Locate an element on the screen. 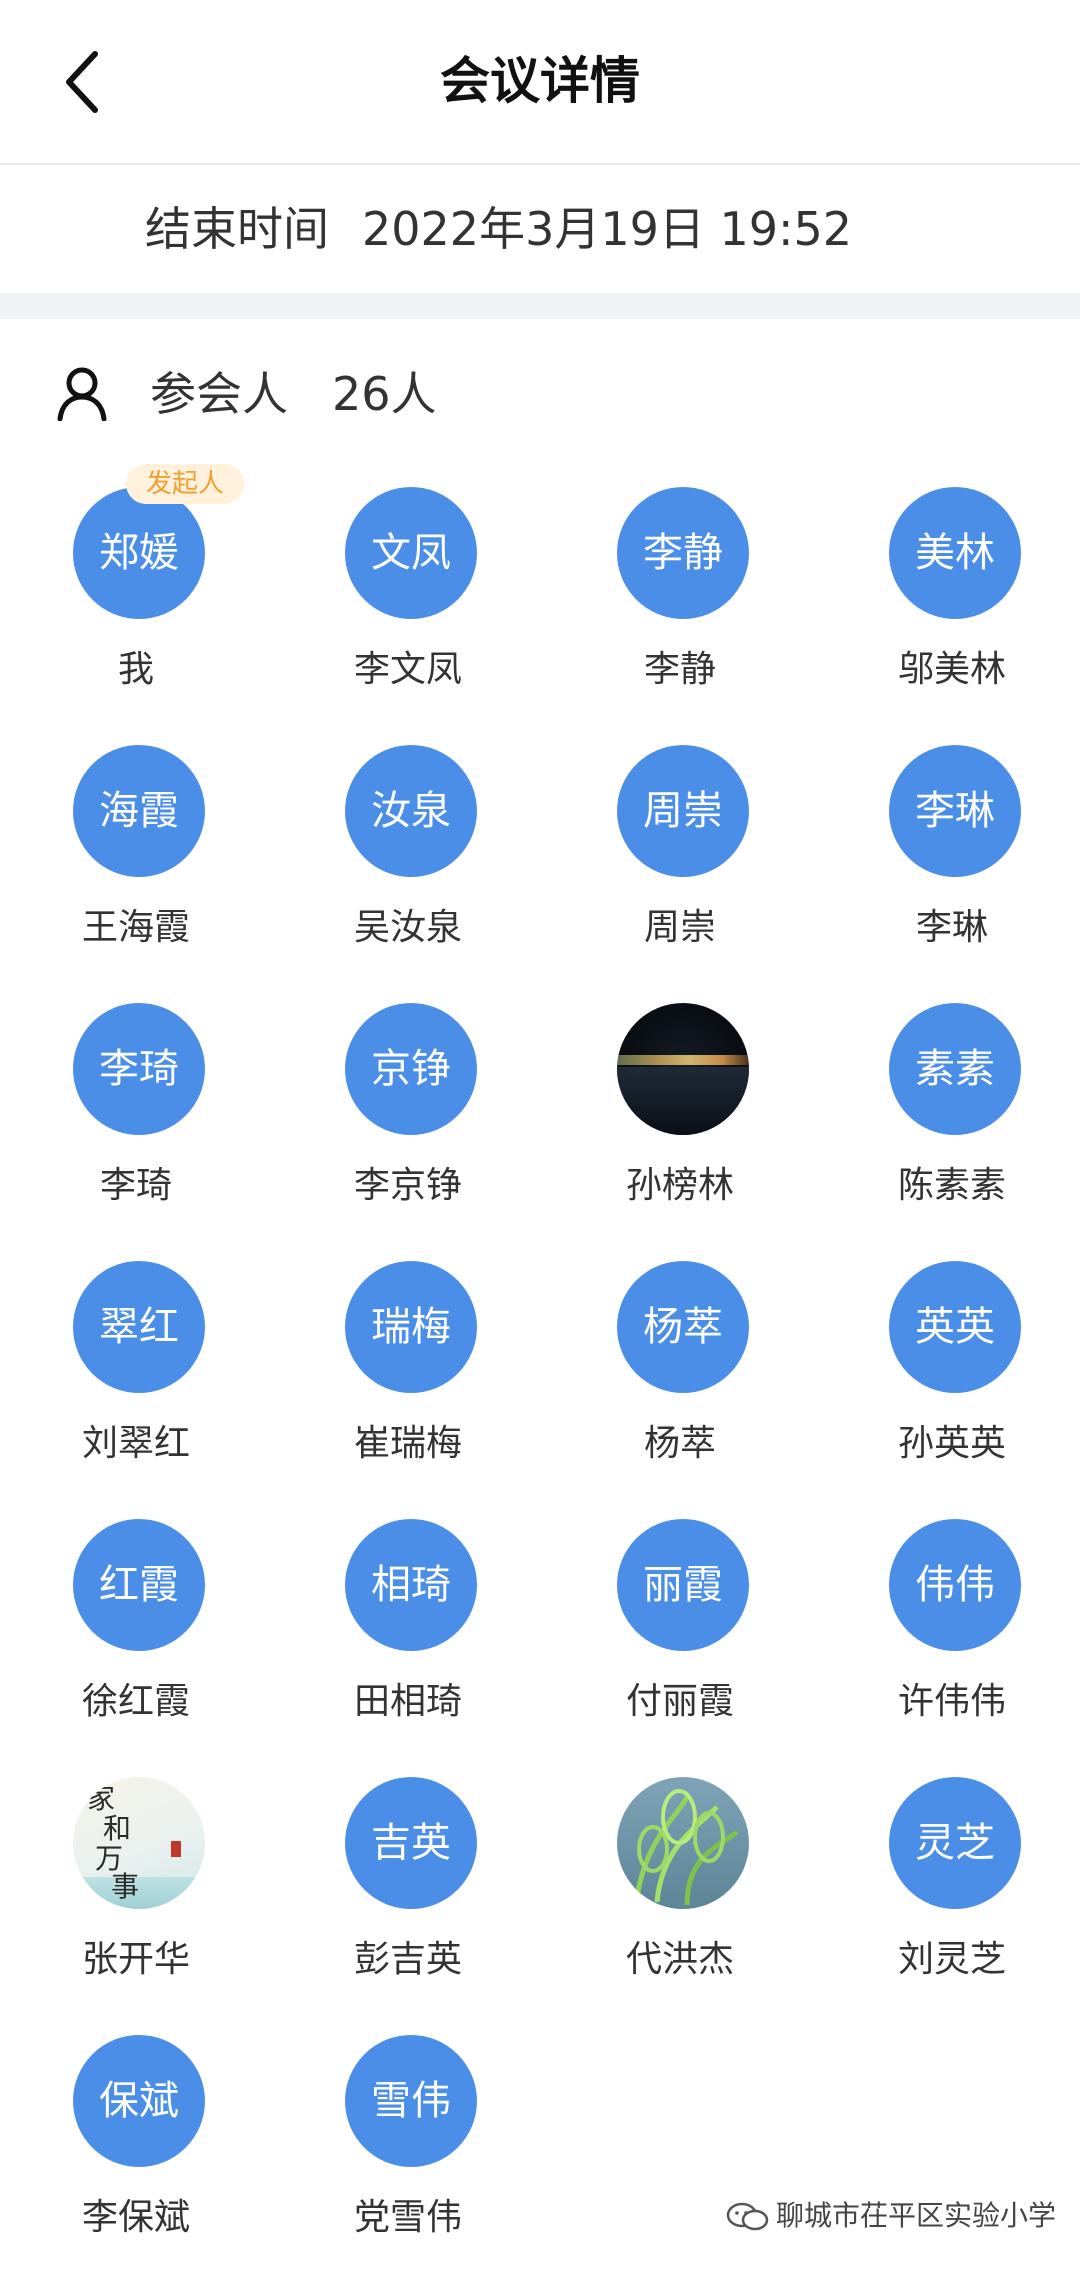 The height and width of the screenshot is (2276, 1080). member-item: 丽霞付丽霞 is located at coordinates (680, 1631).